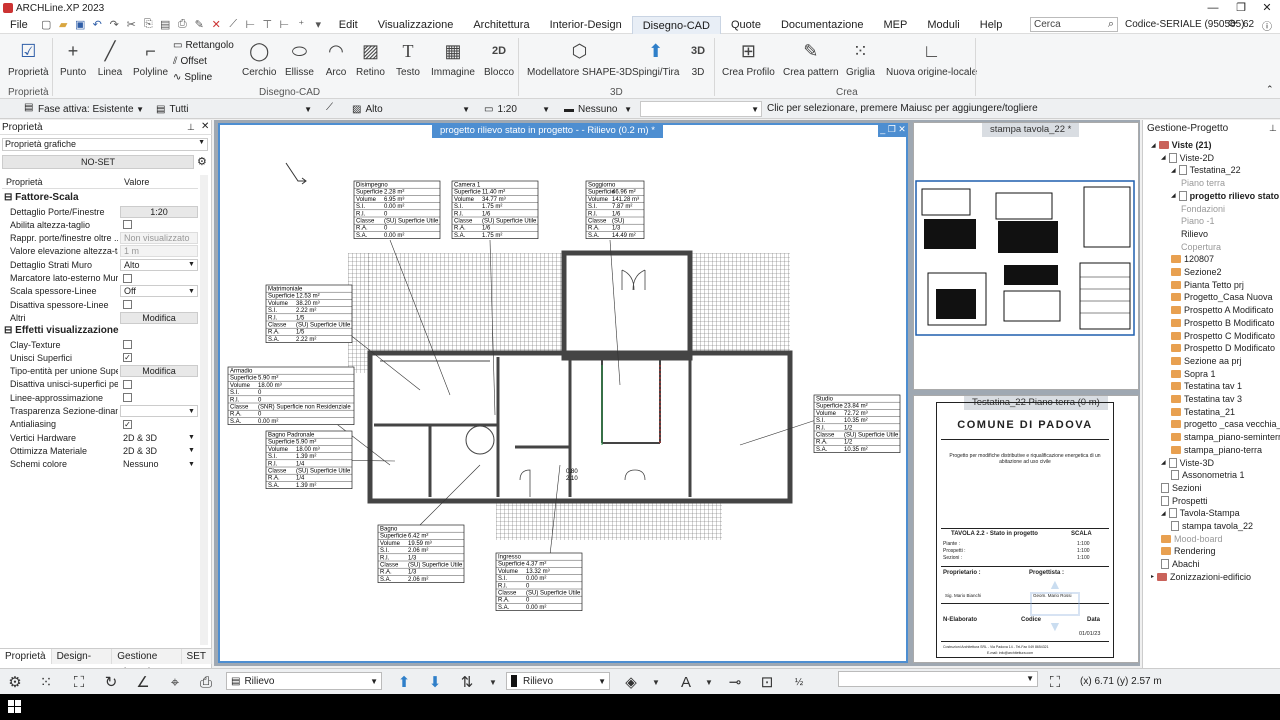  I want to click on undo-icon: ↶, so click(97, 25).